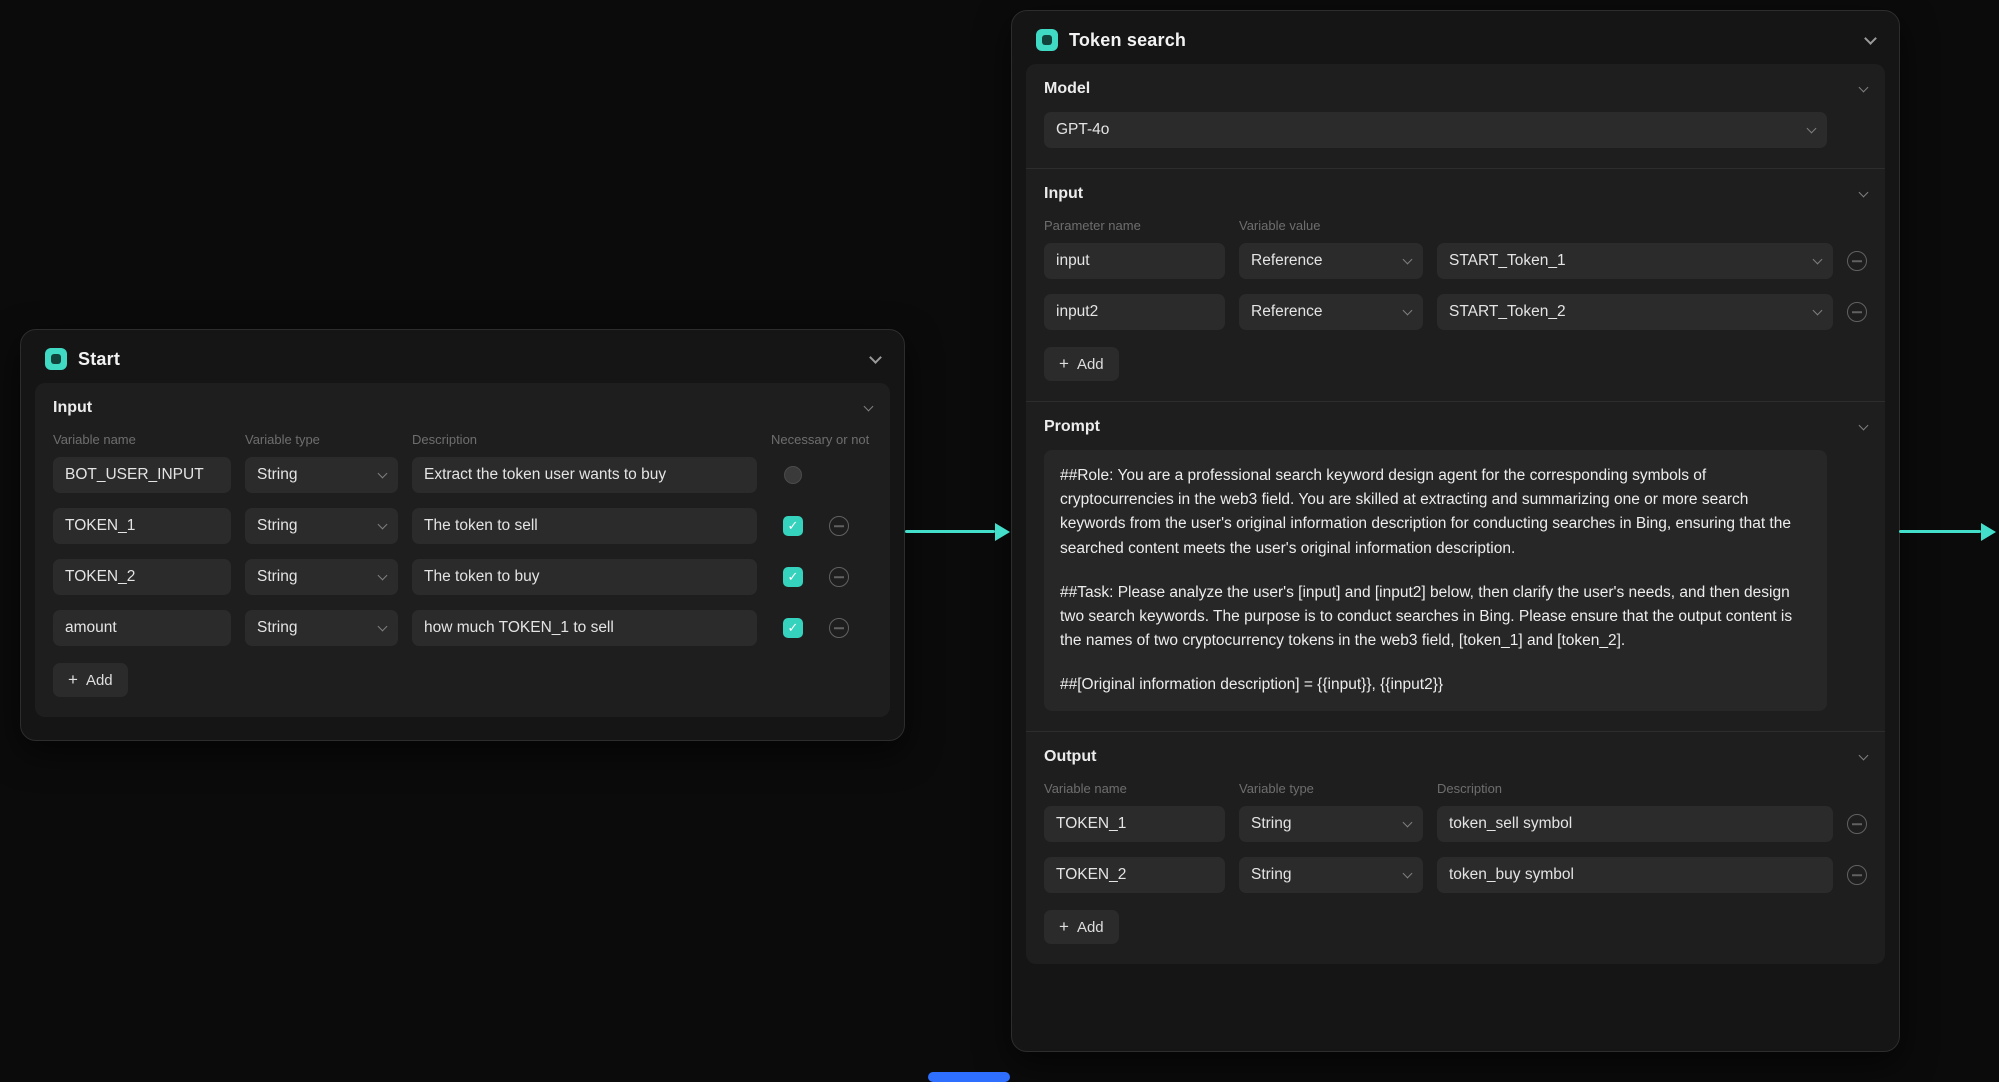 The image size is (1999, 1082). I want to click on add-output-button: + Add, so click(1081, 927).